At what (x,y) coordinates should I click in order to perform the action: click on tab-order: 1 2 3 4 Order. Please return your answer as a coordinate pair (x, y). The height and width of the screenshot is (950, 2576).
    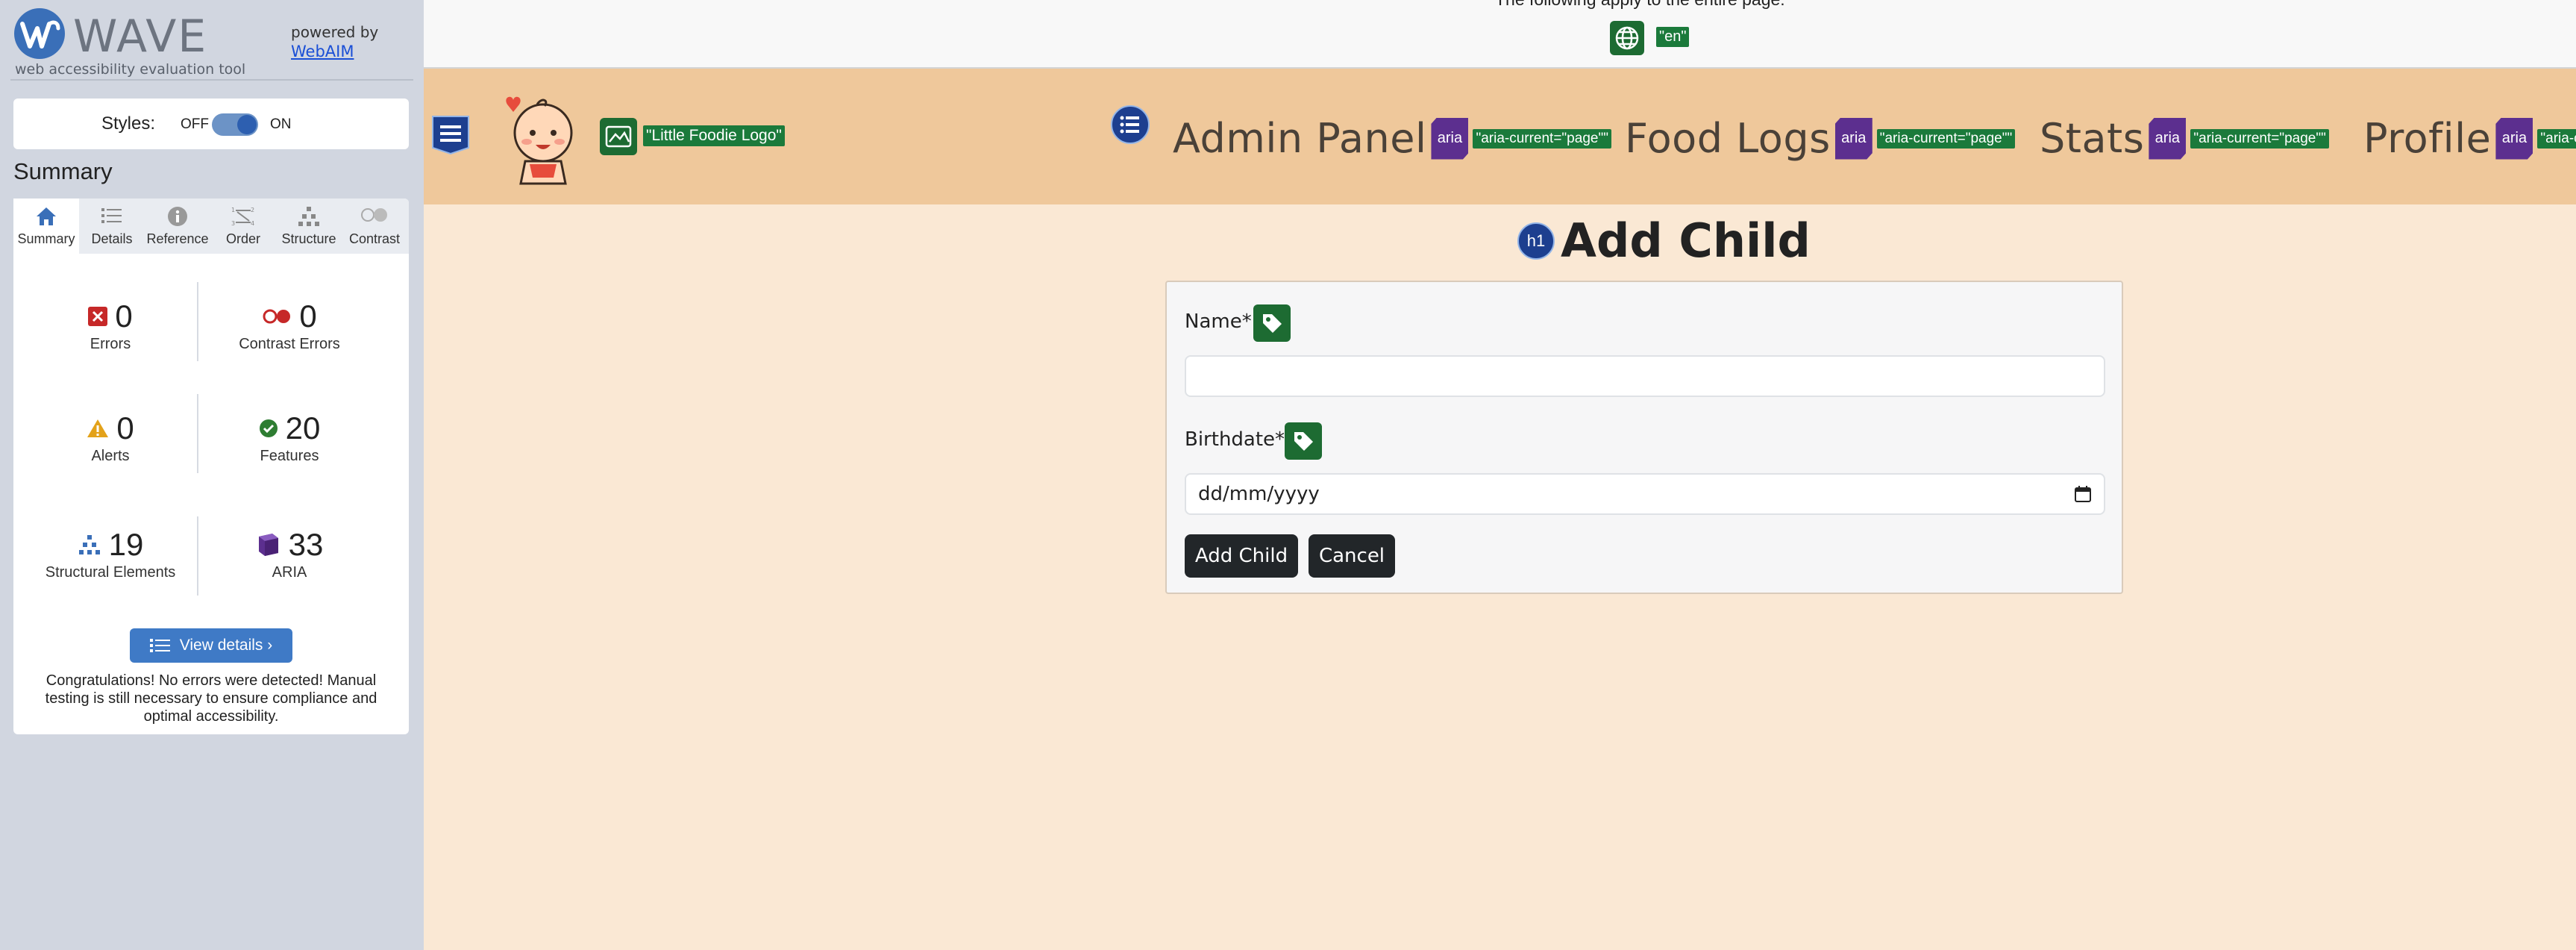
    Looking at the image, I should click on (243, 226).